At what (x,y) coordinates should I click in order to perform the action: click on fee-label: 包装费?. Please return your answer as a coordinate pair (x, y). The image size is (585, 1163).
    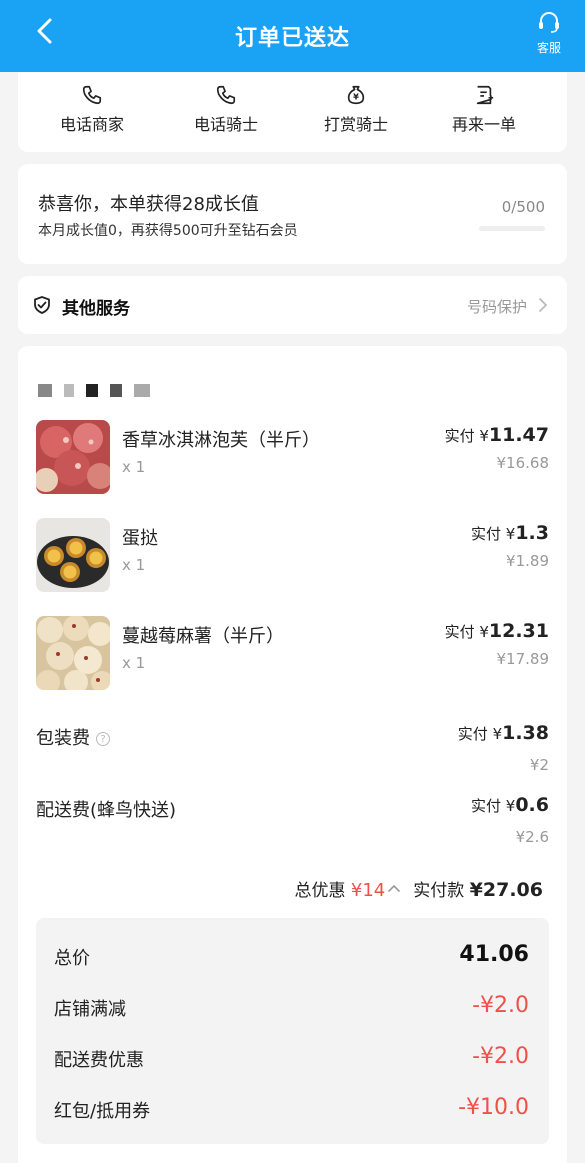
    Looking at the image, I should click on (73, 737).